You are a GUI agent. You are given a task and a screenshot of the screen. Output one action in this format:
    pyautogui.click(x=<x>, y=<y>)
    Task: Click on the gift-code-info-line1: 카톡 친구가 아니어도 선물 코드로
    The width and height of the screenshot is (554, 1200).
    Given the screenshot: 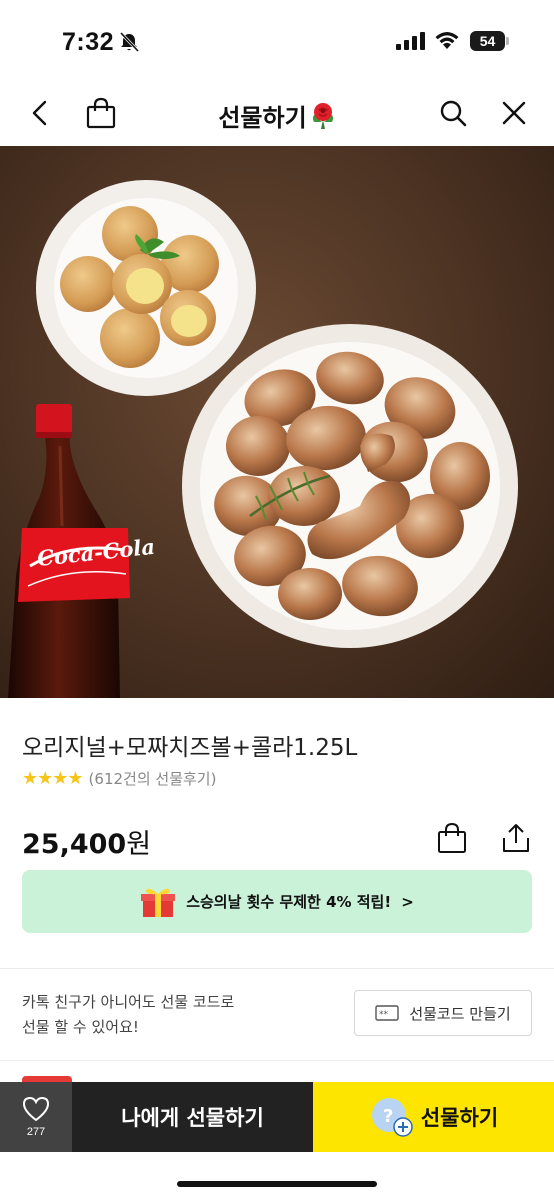 What is the action you would take?
    pyautogui.click(x=128, y=1002)
    